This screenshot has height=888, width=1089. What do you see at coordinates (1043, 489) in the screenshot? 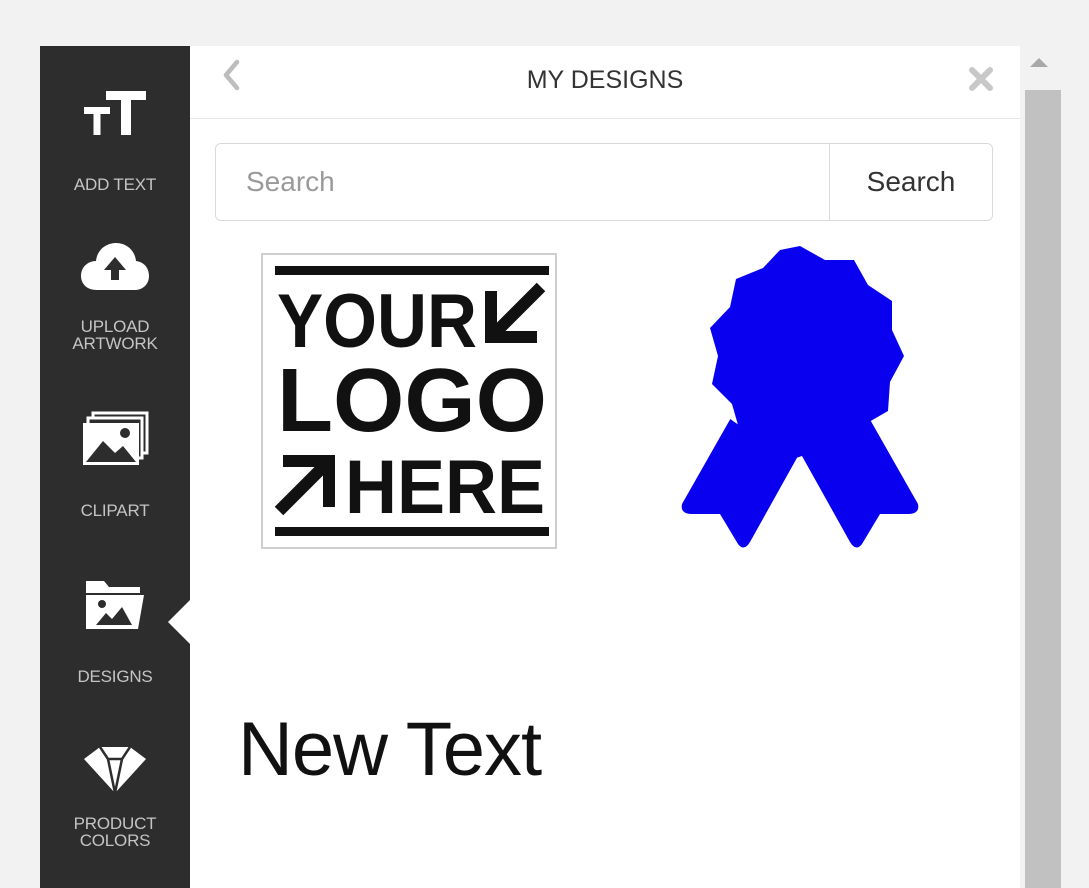
I see `scrollbar-thumb` at bounding box center [1043, 489].